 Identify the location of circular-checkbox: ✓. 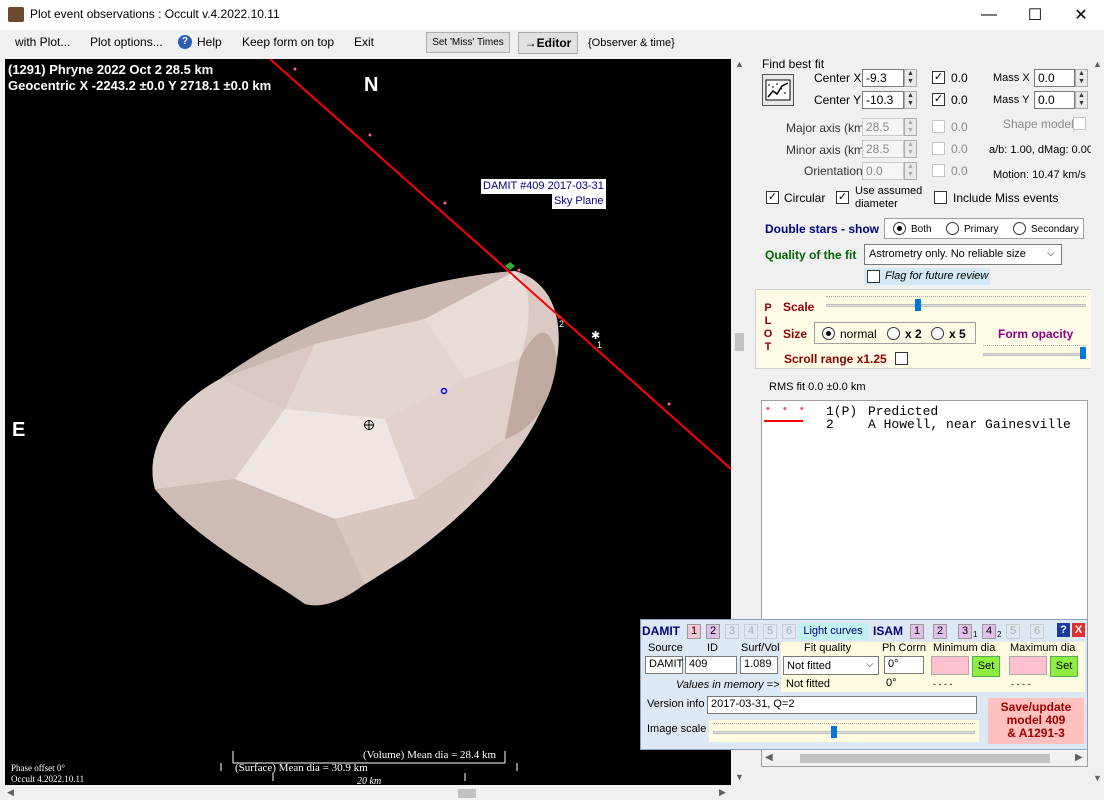
(772, 197).